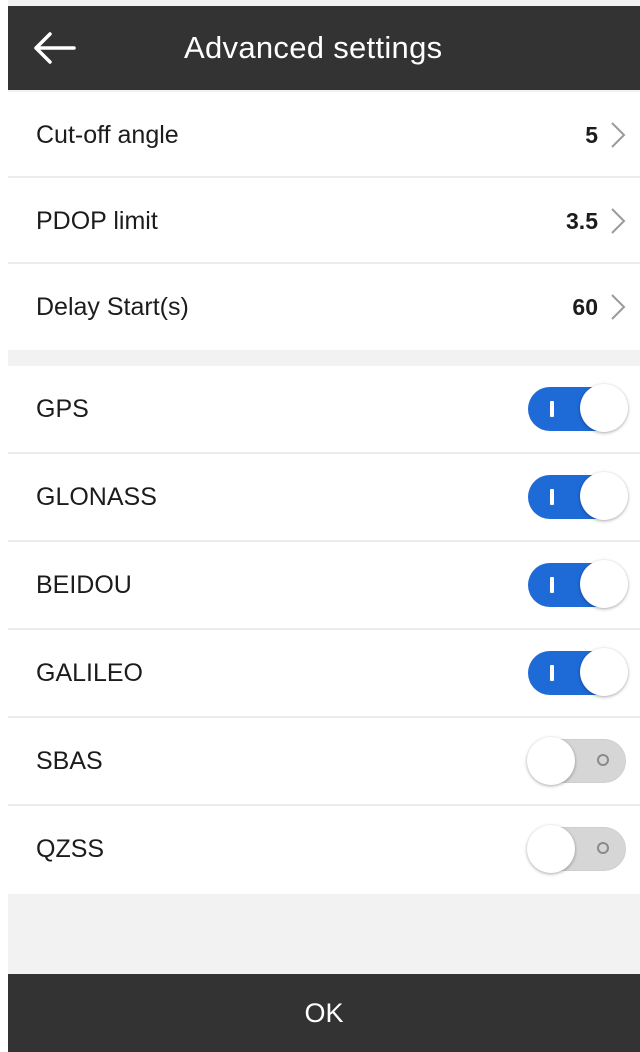 This screenshot has width=640, height=1052. Describe the element at coordinates (324, 762) in the screenshot. I see `system-row-sbas: SBAS` at that location.